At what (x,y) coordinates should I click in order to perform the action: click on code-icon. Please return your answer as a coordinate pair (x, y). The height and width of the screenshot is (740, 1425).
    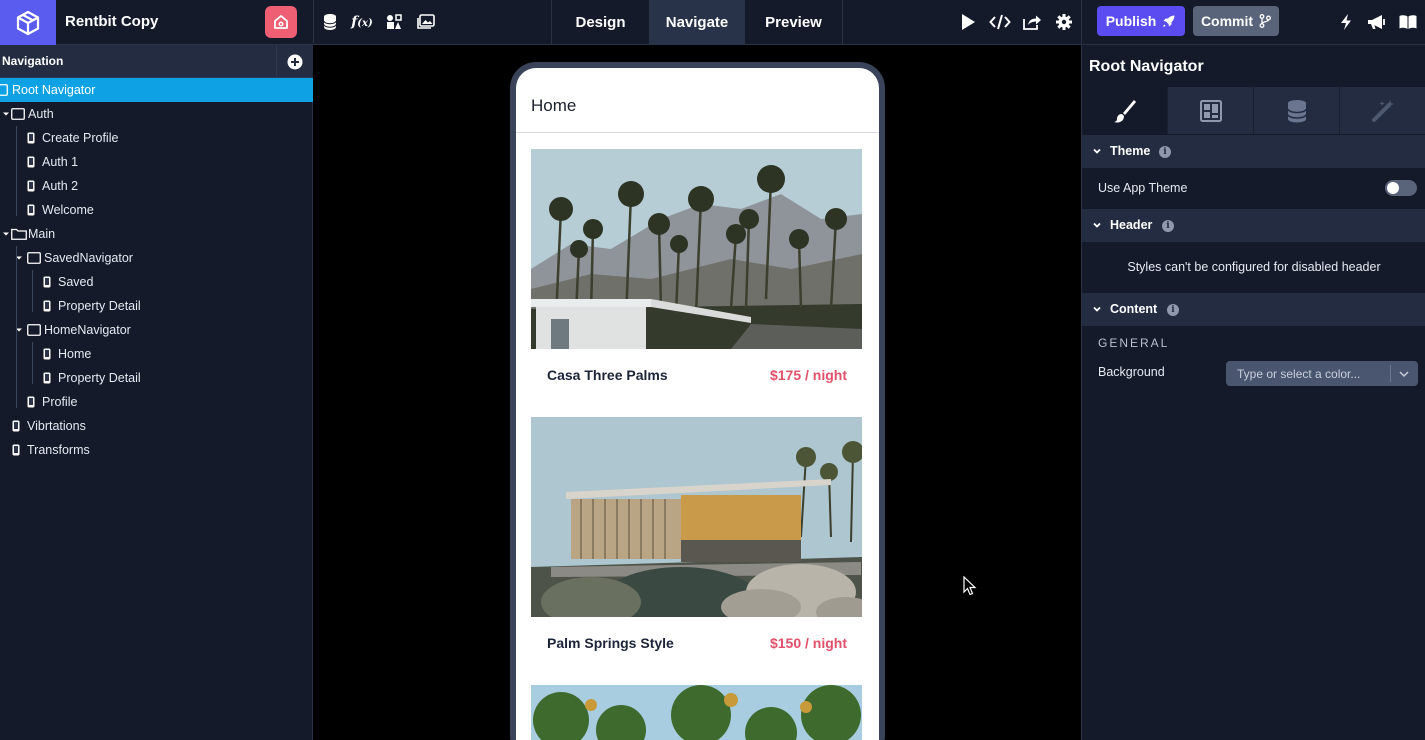
    Looking at the image, I should click on (1000, 22).